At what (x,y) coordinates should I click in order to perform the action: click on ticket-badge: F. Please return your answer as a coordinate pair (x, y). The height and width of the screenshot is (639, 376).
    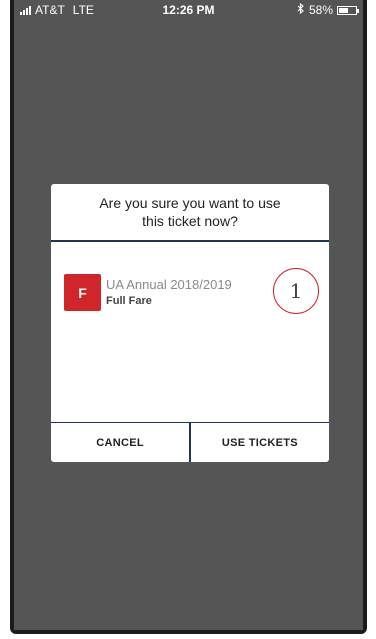
    Looking at the image, I should click on (82, 292).